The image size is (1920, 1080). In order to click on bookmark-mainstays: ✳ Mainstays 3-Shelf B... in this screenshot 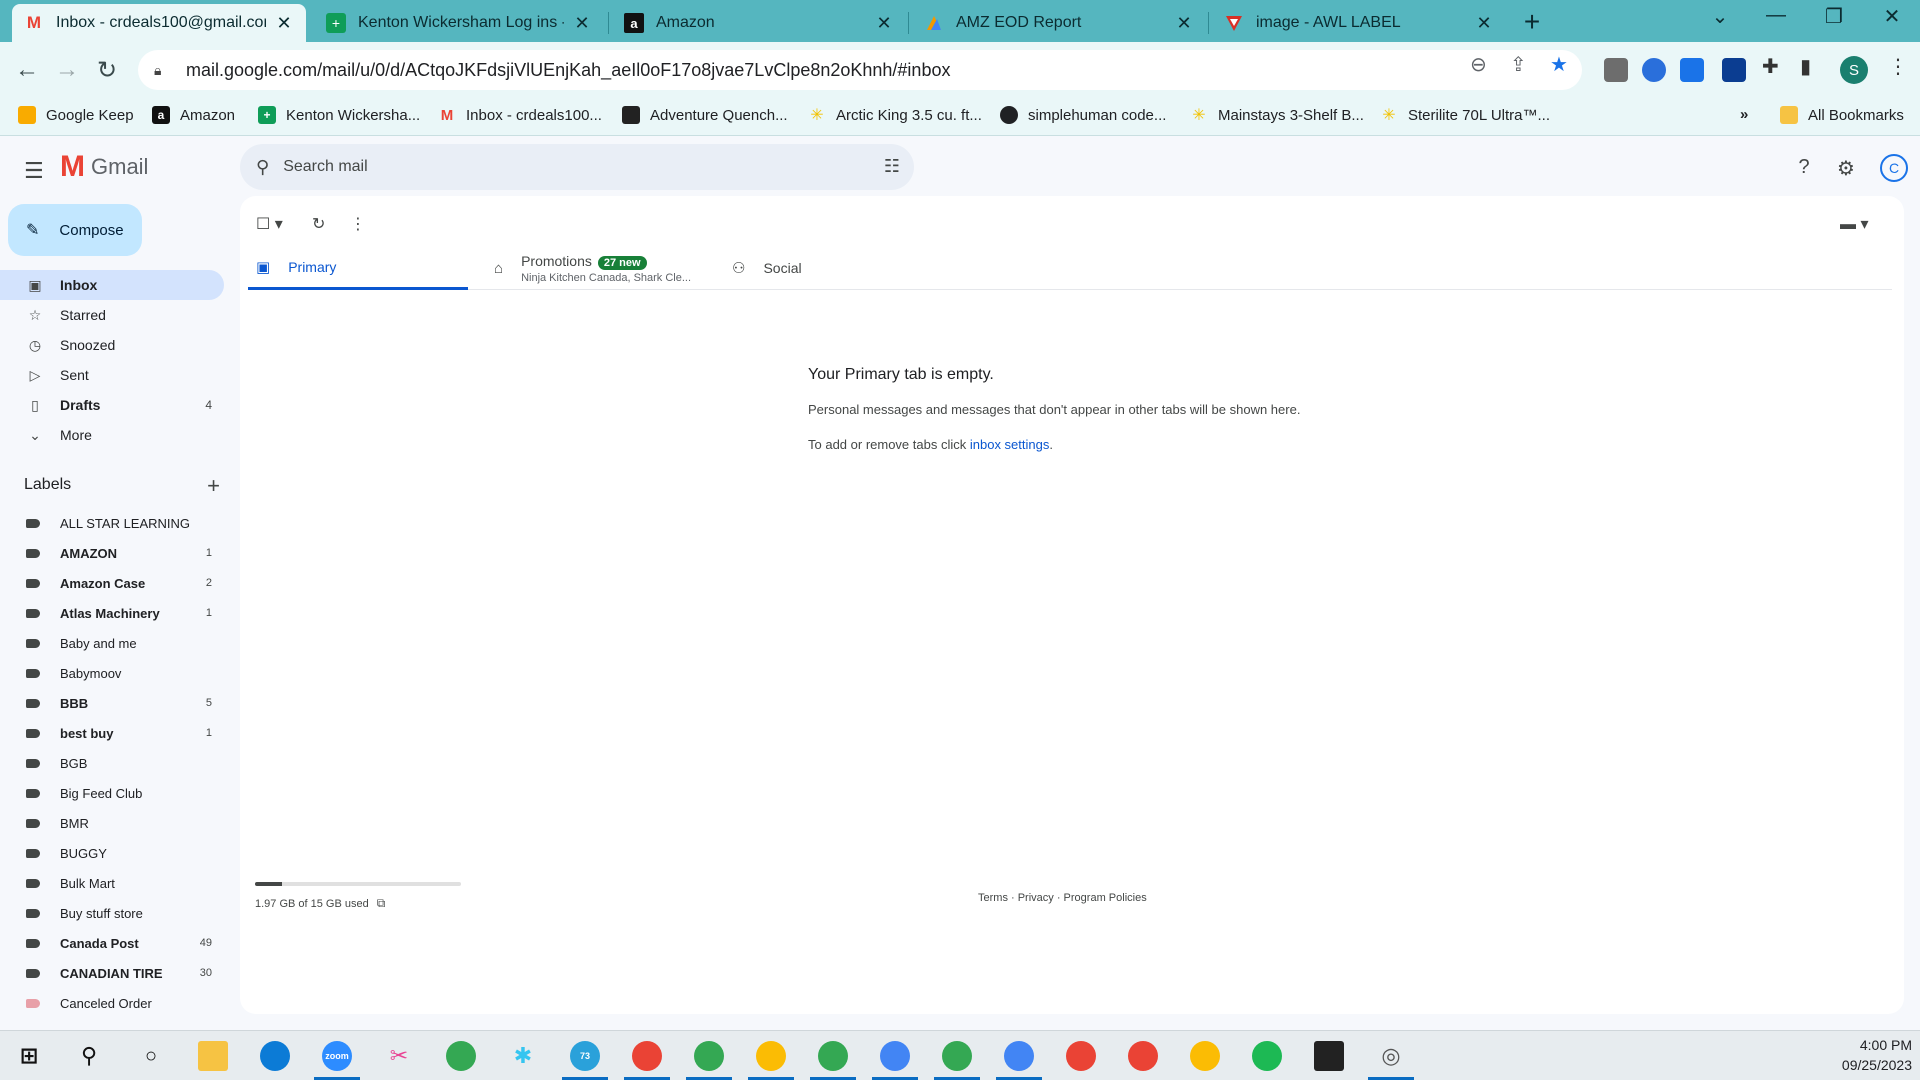, I will do `click(1277, 115)`.